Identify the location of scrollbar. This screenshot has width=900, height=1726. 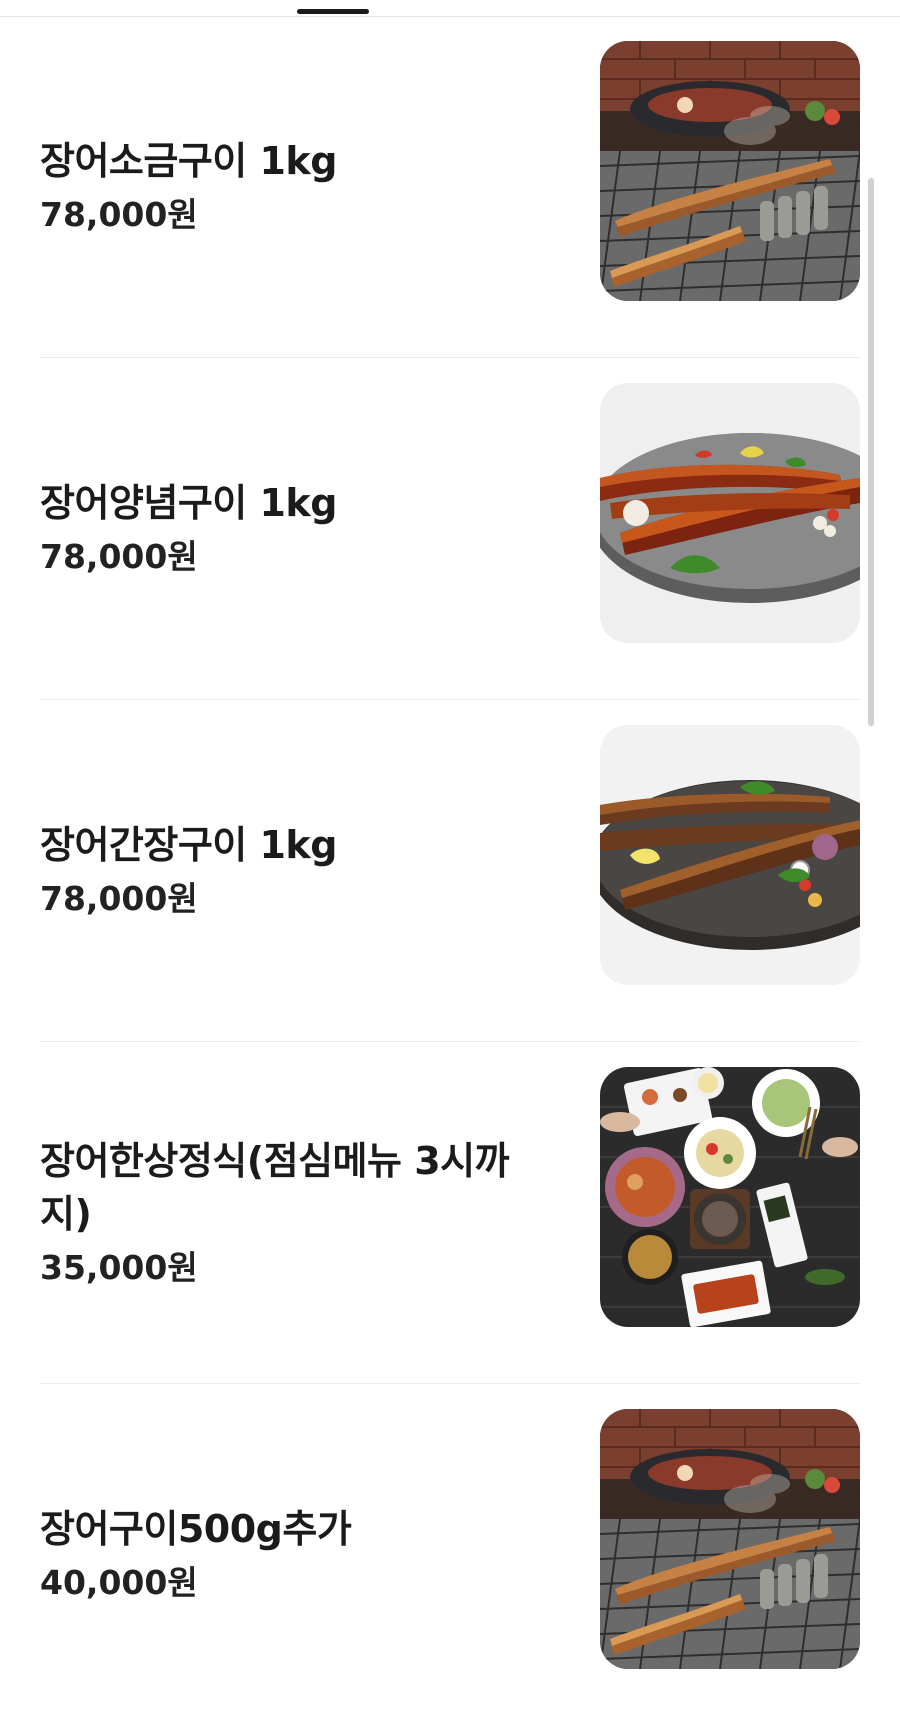
(871, 452).